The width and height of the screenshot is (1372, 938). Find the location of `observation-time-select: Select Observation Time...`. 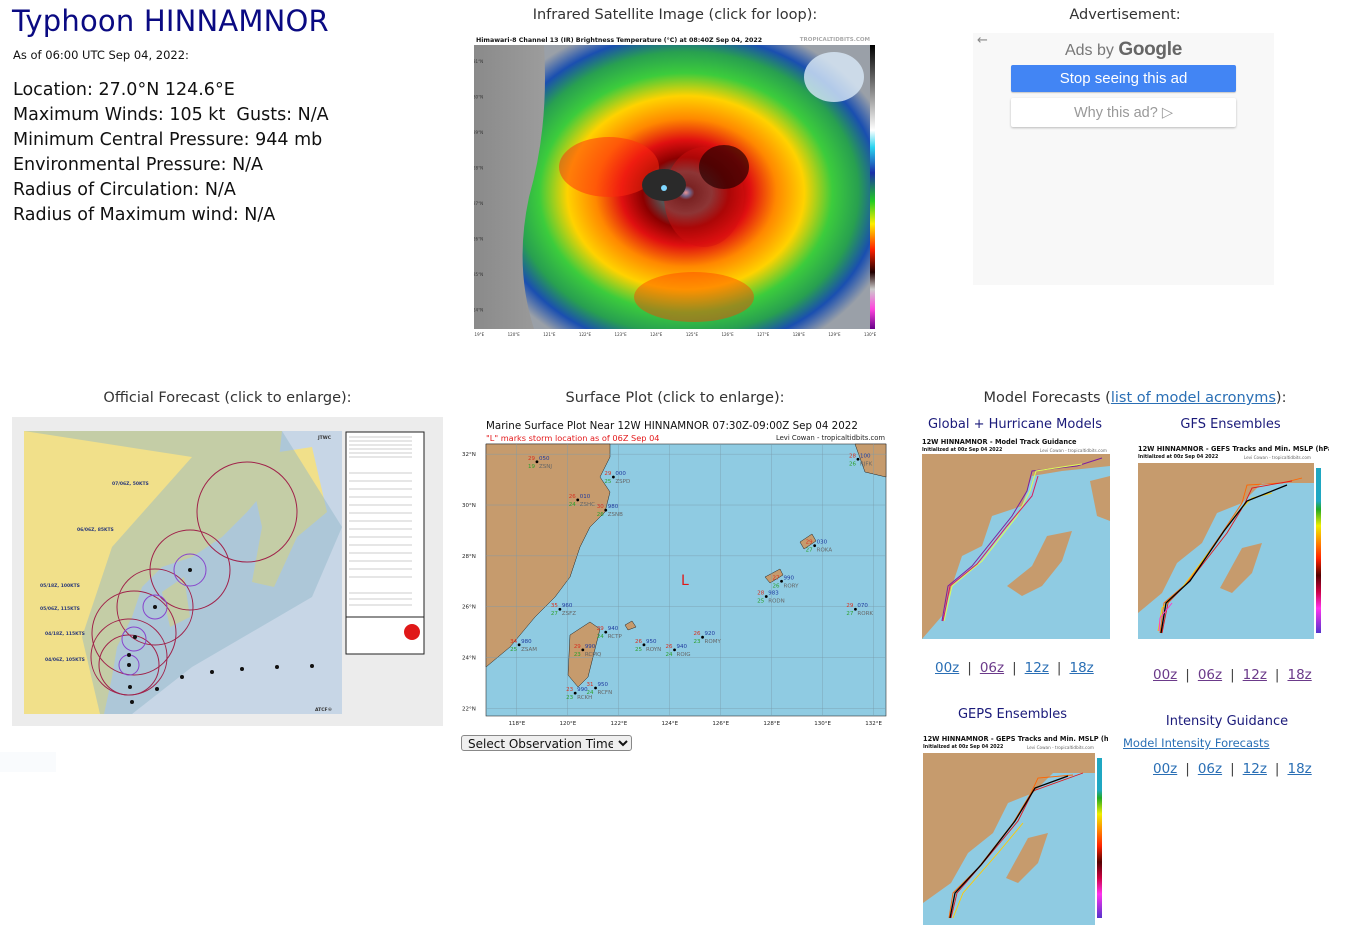

observation-time-select: Select Observation Time... is located at coordinates (546, 743).